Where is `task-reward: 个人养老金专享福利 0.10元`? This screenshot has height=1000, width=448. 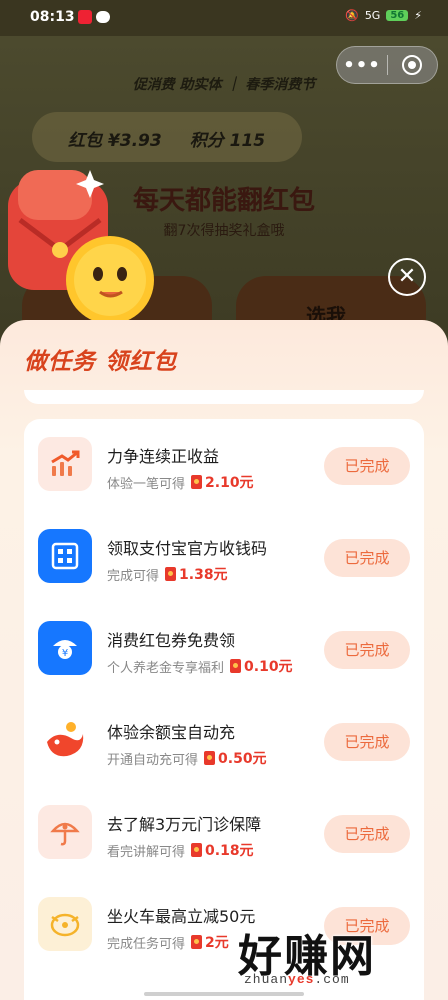 task-reward: 个人养老金专享福利 0.10元 is located at coordinates (200, 666).